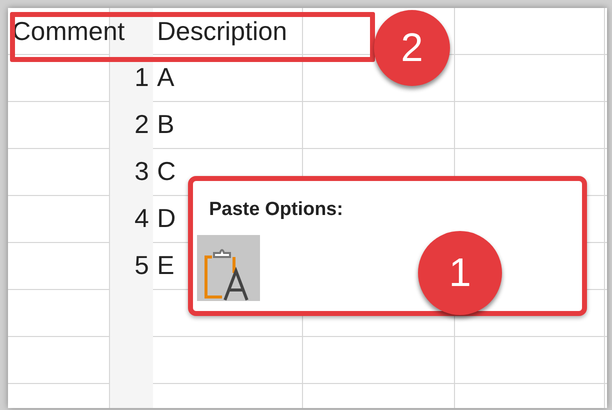  I want to click on header-cell-text: Description, so click(222, 31).